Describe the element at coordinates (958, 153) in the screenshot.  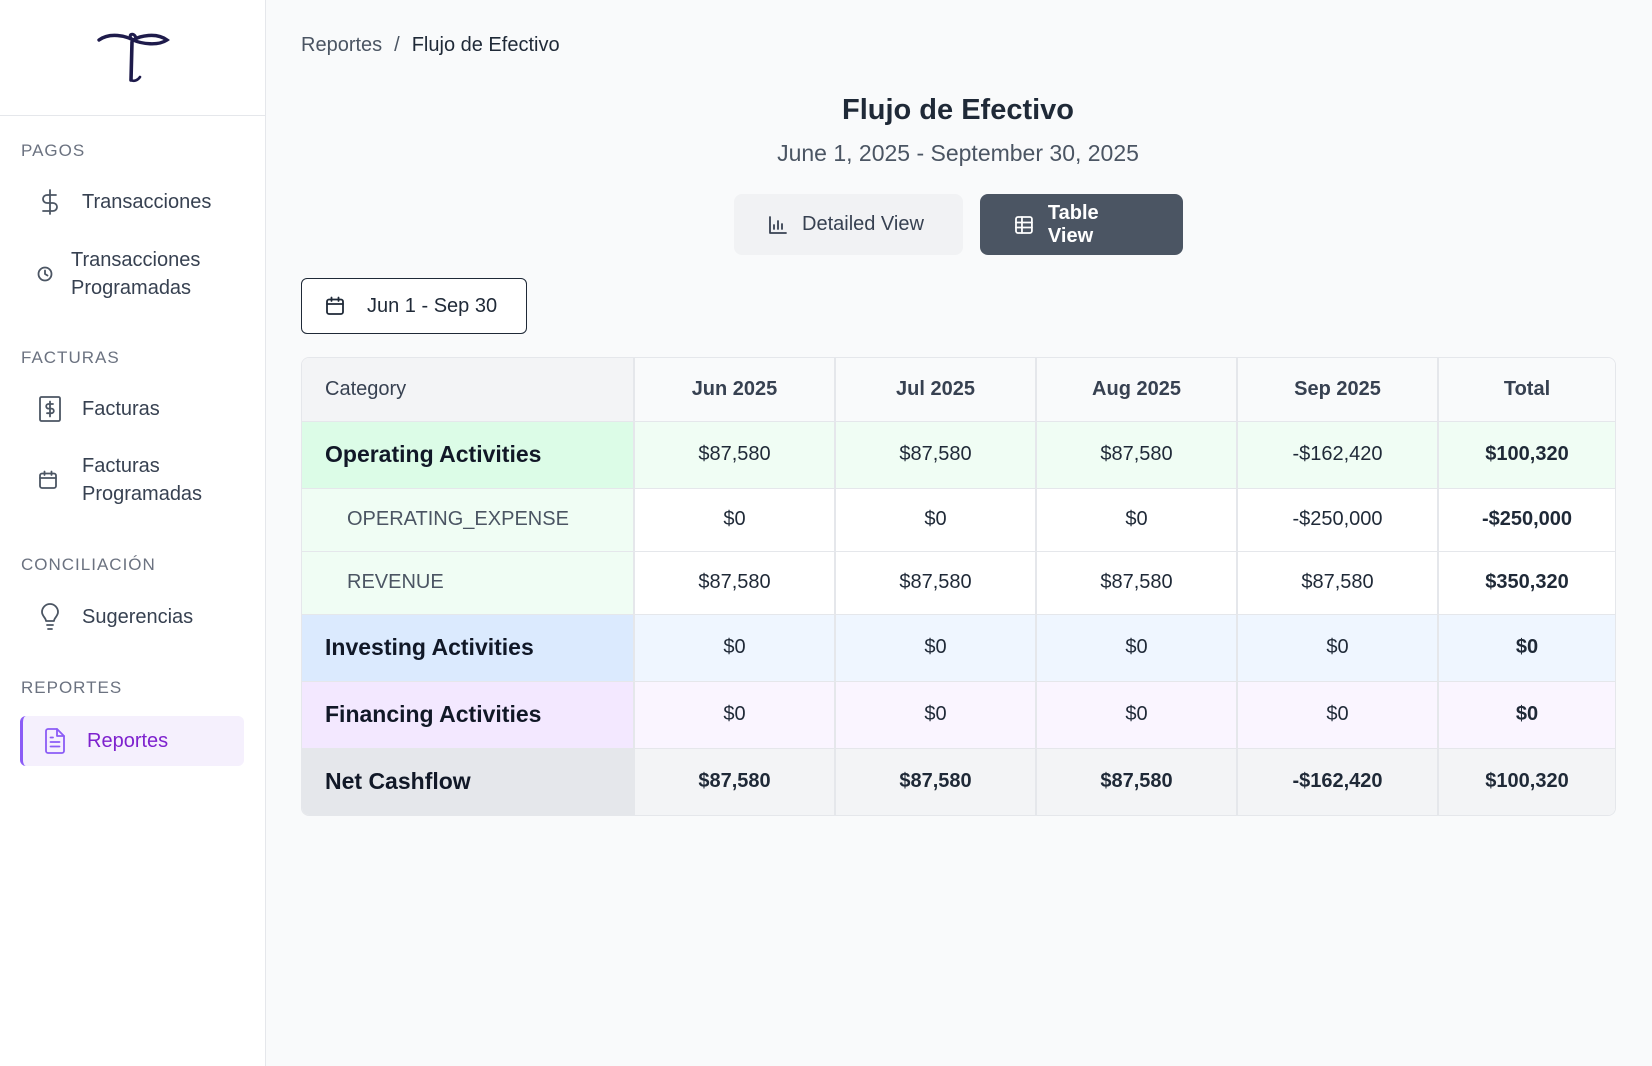
I see `page-subtitle: June 1, 2025 - September 30, 2025` at that location.